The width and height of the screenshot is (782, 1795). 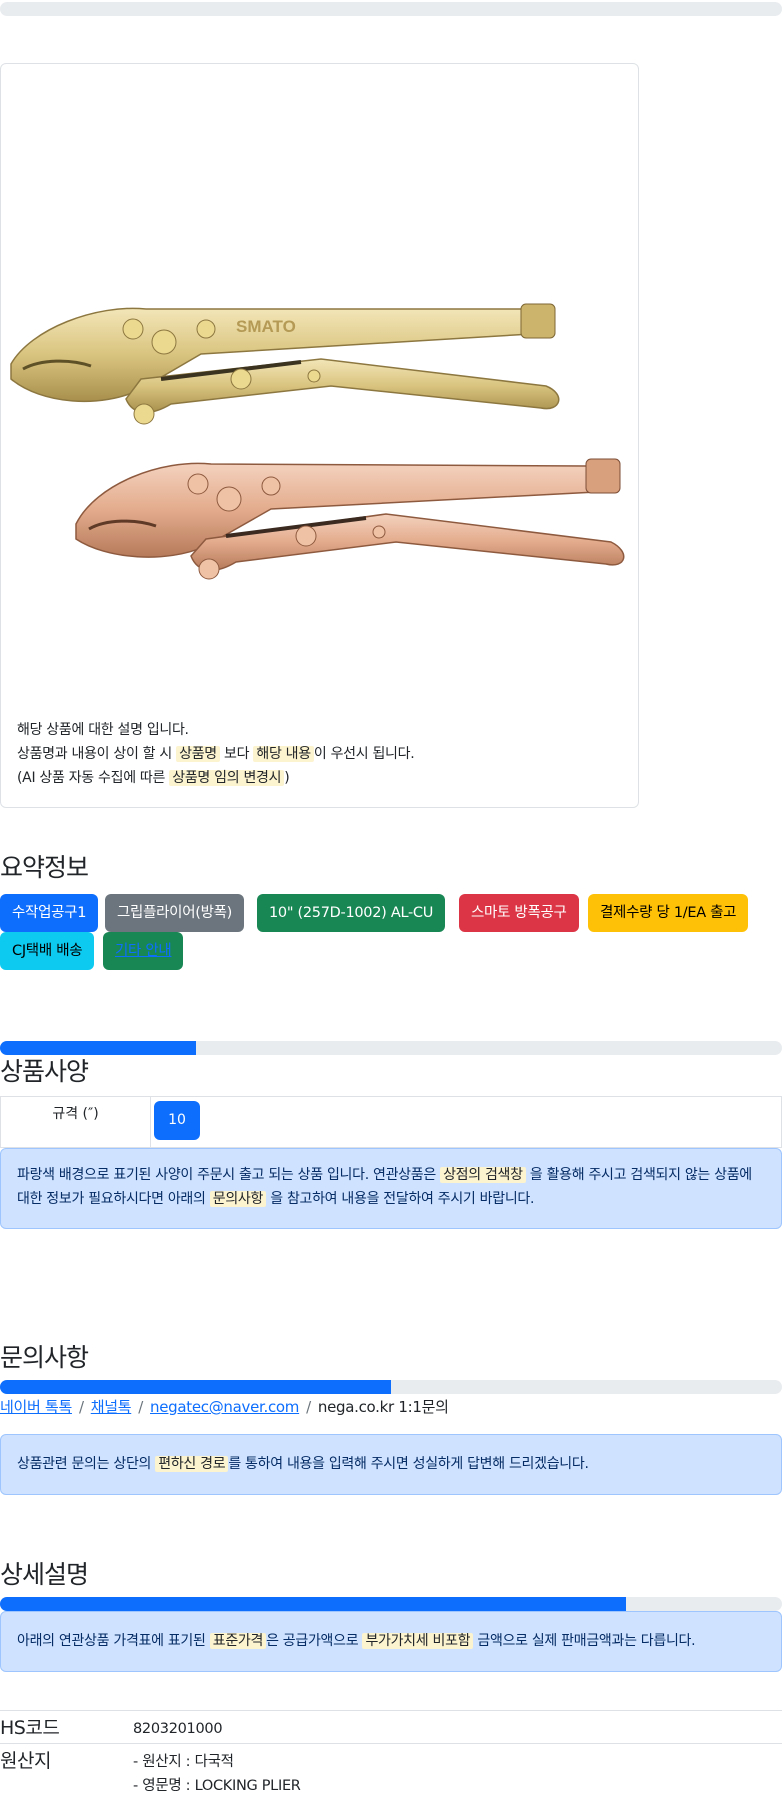 What do you see at coordinates (44, 1357) in the screenshot?
I see `inquiry-heading: 문의사항` at bounding box center [44, 1357].